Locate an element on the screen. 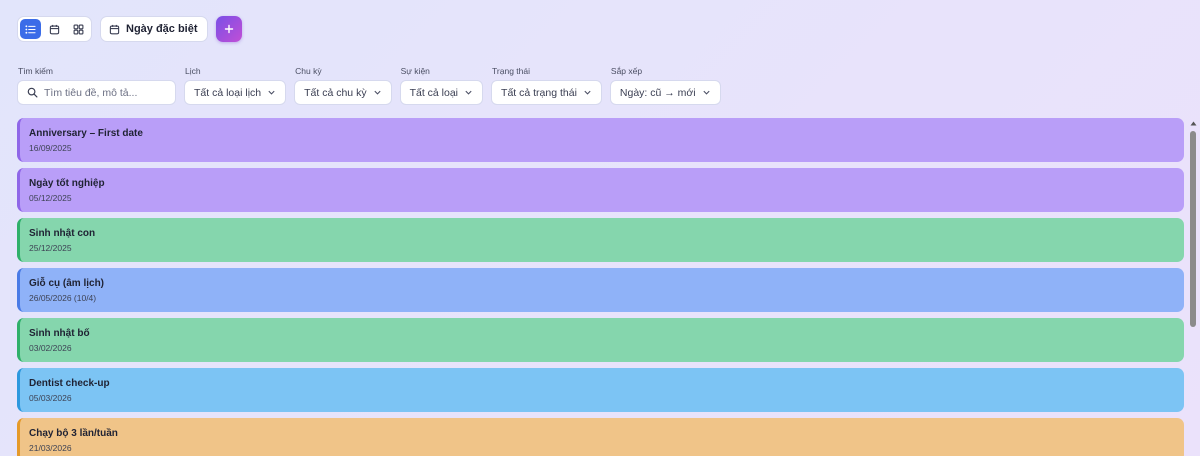 The width and height of the screenshot is (1200, 456). list-icon is located at coordinates (30, 29).